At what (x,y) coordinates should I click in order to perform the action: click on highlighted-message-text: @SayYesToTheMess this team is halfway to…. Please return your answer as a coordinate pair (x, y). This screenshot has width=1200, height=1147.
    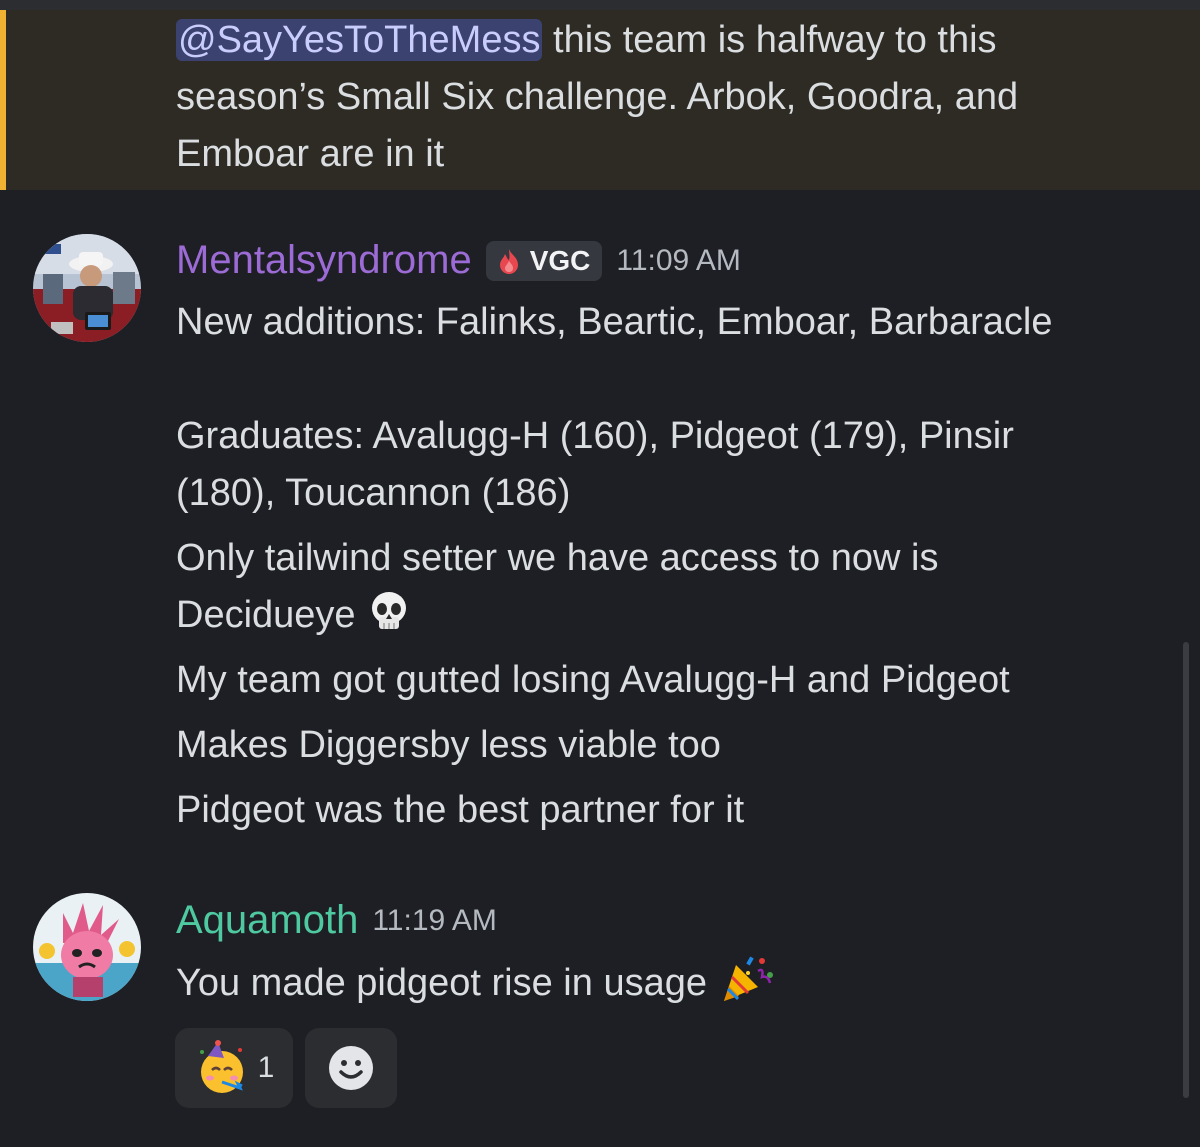
    Looking at the image, I should click on (597, 97).